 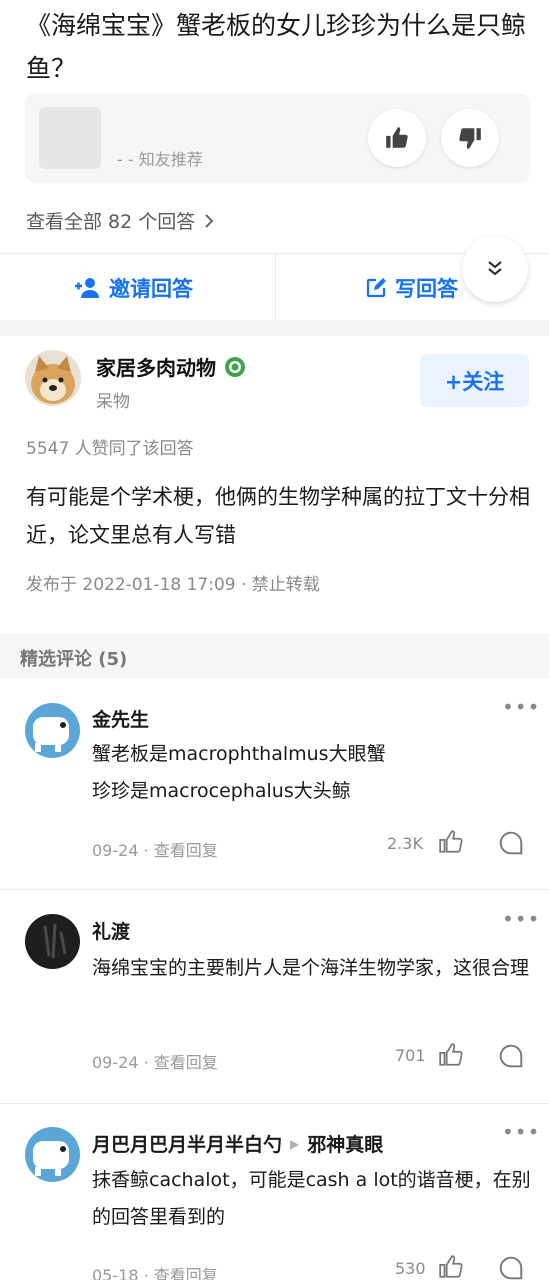 I want to click on comment-author-name: 礼渡, so click(x=111, y=932).